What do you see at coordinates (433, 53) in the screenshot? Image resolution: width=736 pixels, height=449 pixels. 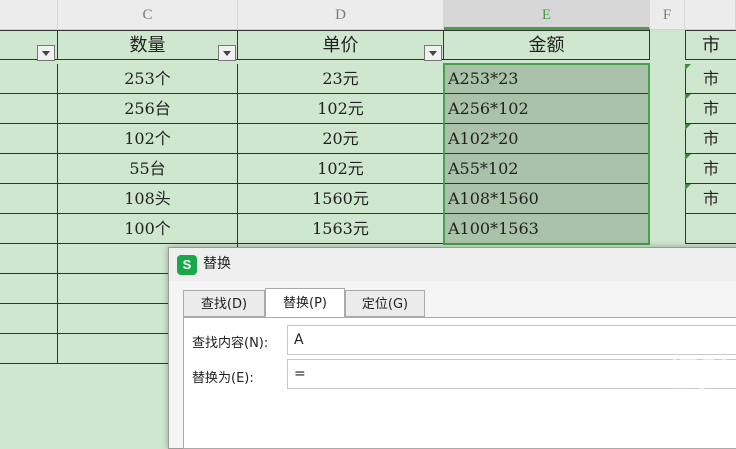 I see `filter-dropdown-price` at bounding box center [433, 53].